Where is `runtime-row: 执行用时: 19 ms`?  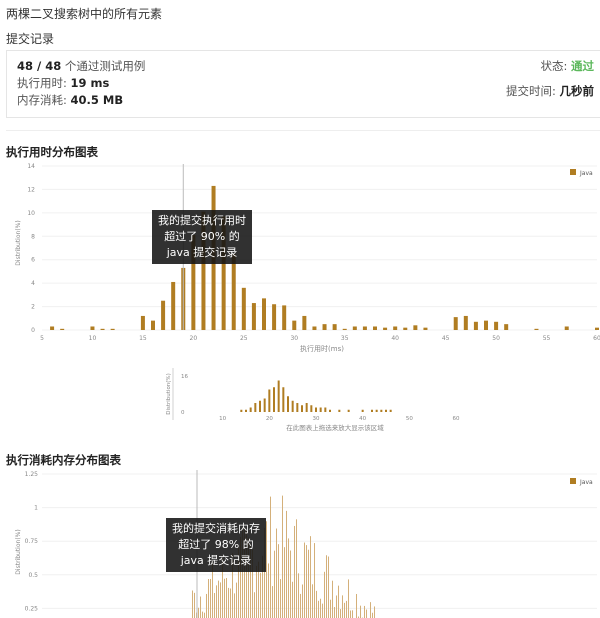 runtime-row: 执行用时: 19 ms is located at coordinates (63, 83).